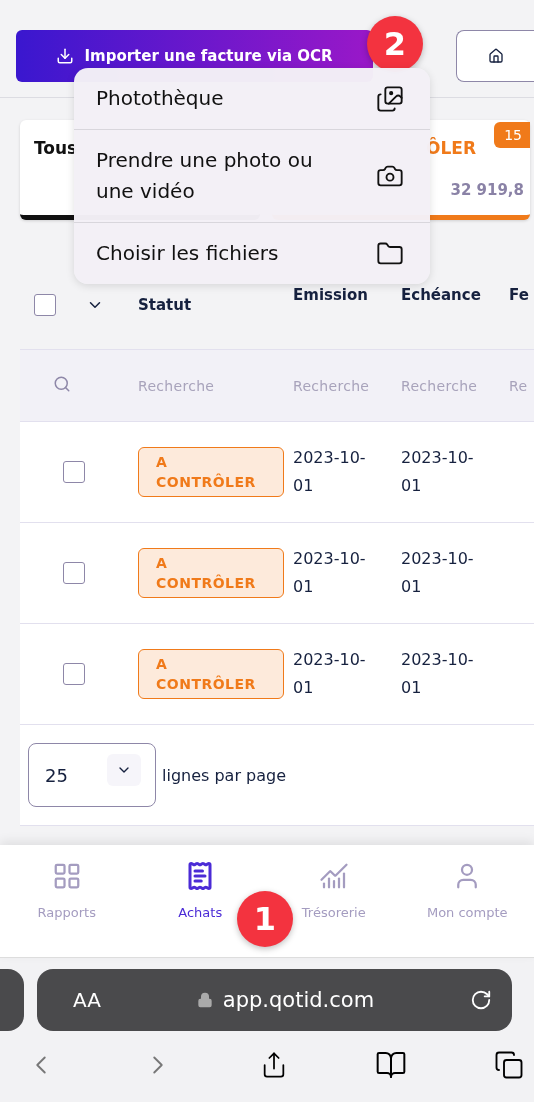  I want to click on photos-icon, so click(390, 98).